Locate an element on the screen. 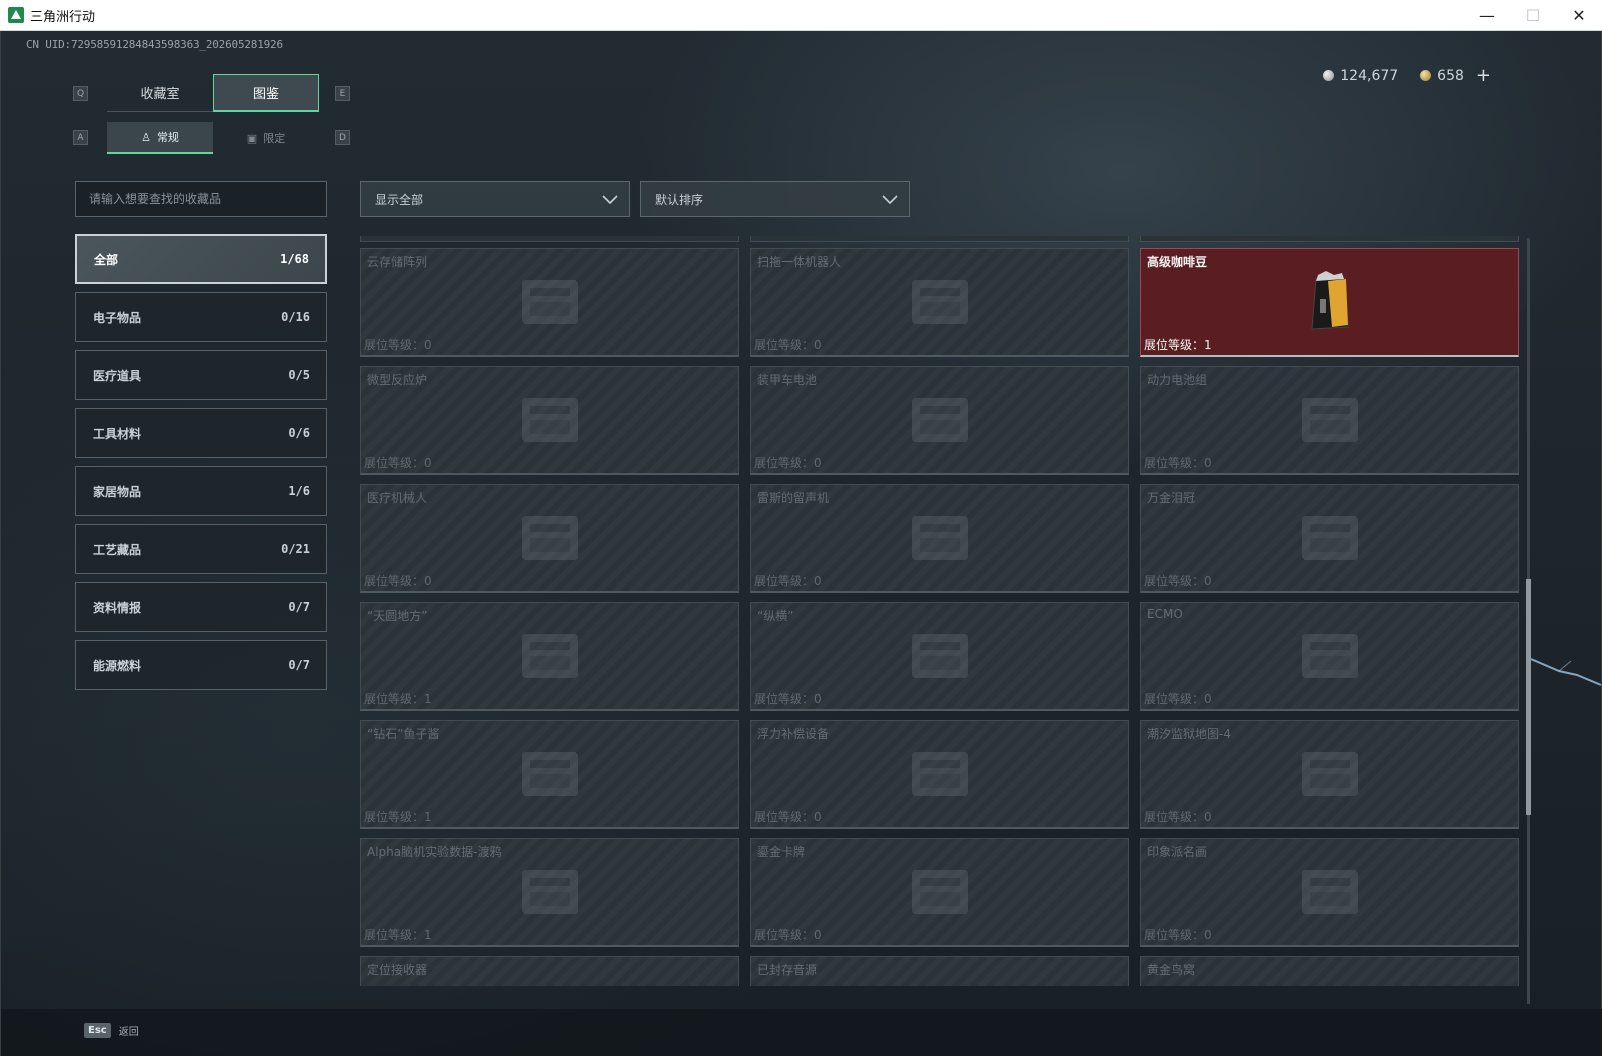  figure-icon: ♙ is located at coordinates (146, 137).